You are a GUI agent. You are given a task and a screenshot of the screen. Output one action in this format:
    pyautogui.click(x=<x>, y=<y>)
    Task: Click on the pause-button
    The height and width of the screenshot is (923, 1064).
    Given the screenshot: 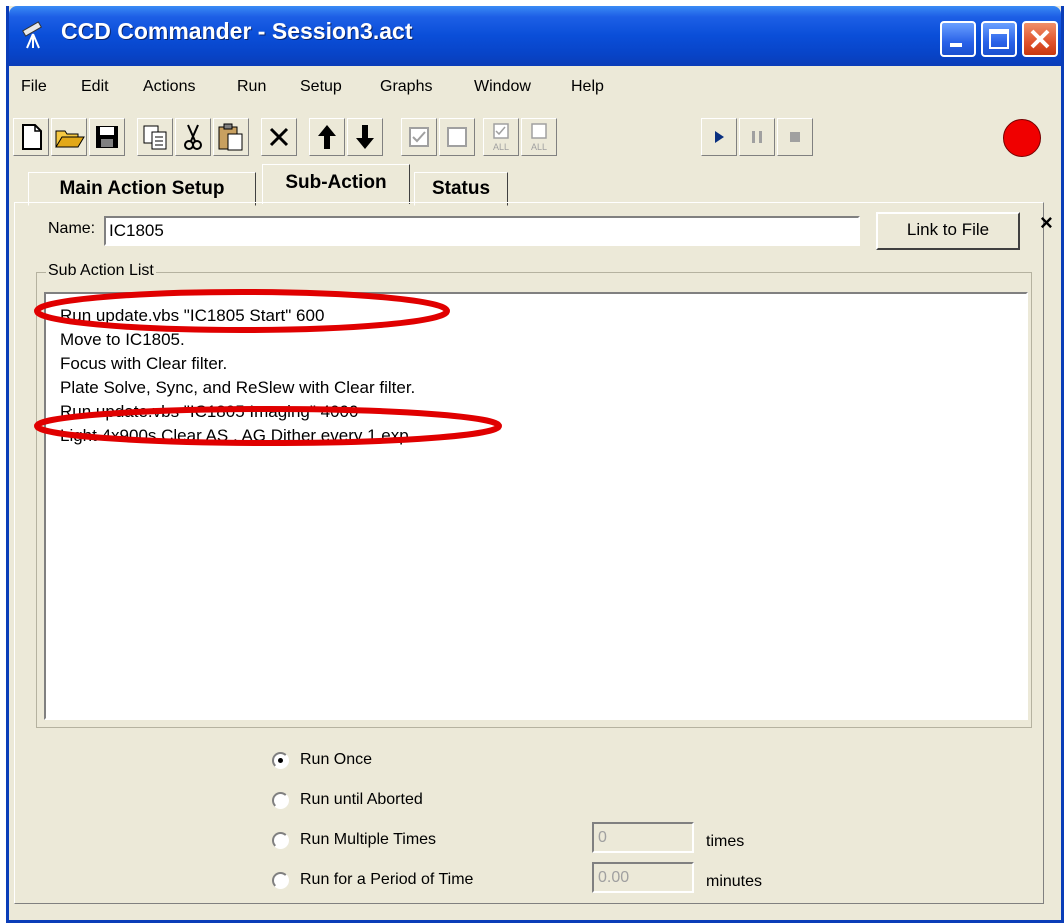 What is the action you would take?
    pyautogui.click(x=757, y=137)
    